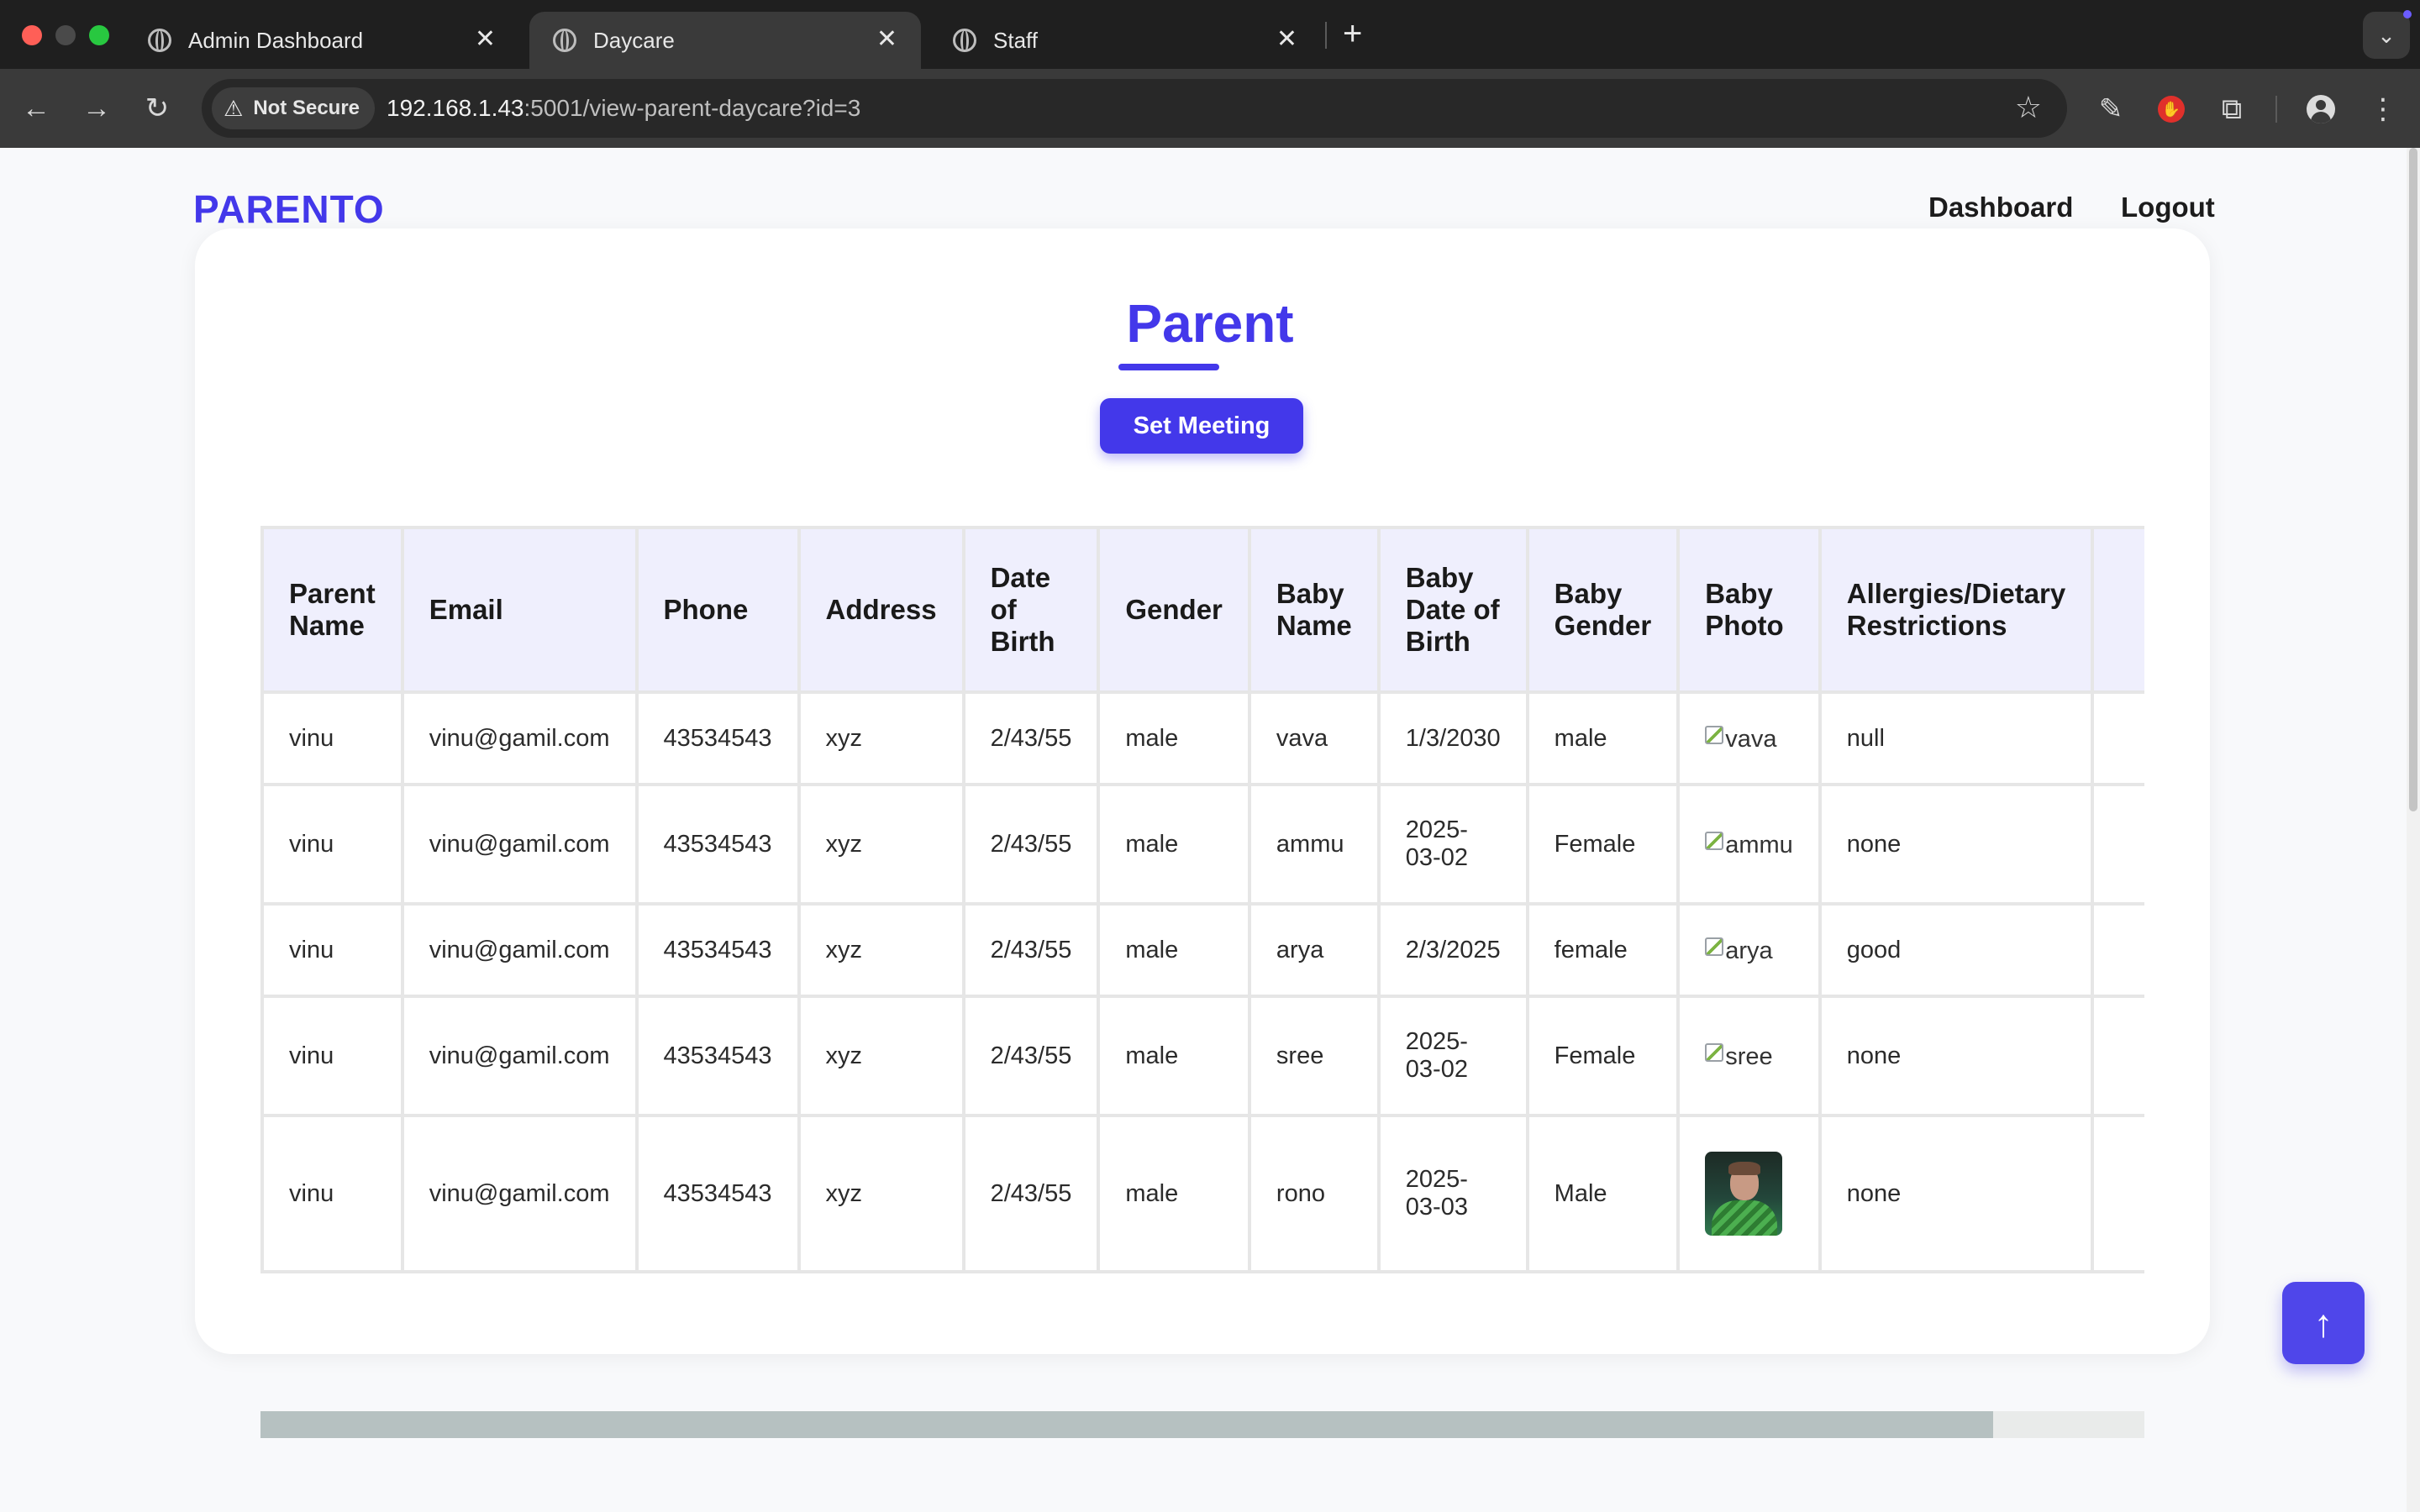  What do you see at coordinates (2387, 35) in the screenshot?
I see `tab-search-chevron-icon: ⌄` at bounding box center [2387, 35].